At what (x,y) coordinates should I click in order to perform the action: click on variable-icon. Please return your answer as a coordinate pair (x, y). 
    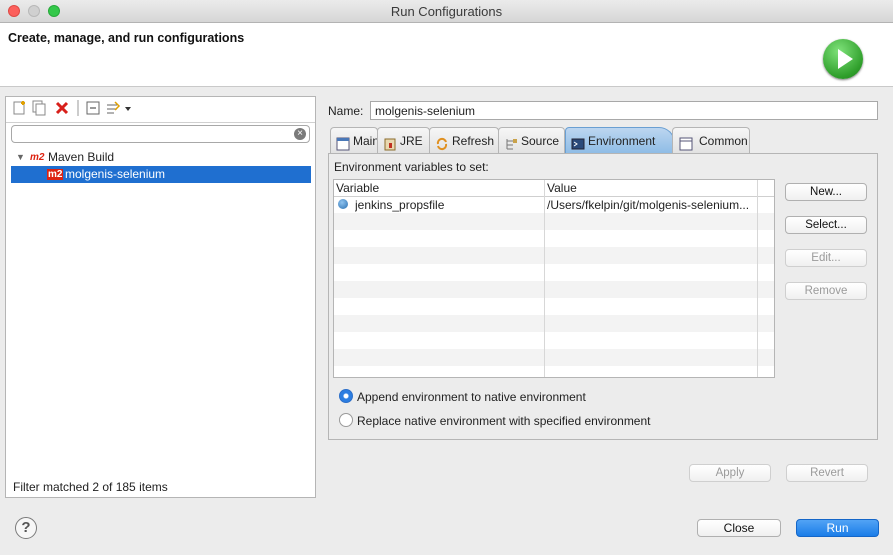
    Looking at the image, I should click on (343, 204).